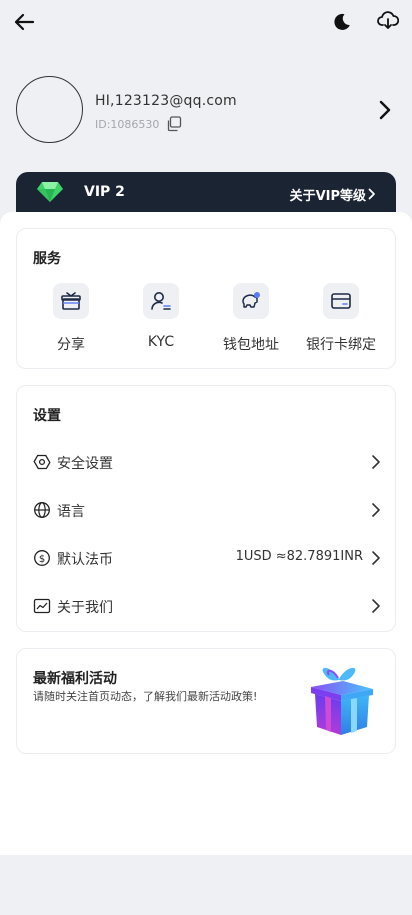 This screenshot has height=915, width=412. What do you see at coordinates (207, 558) in the screenshot?
I see `setting-default-currency: $ 默认法币 1USD ≈82.7891INR` at bounding box center [207, 558].